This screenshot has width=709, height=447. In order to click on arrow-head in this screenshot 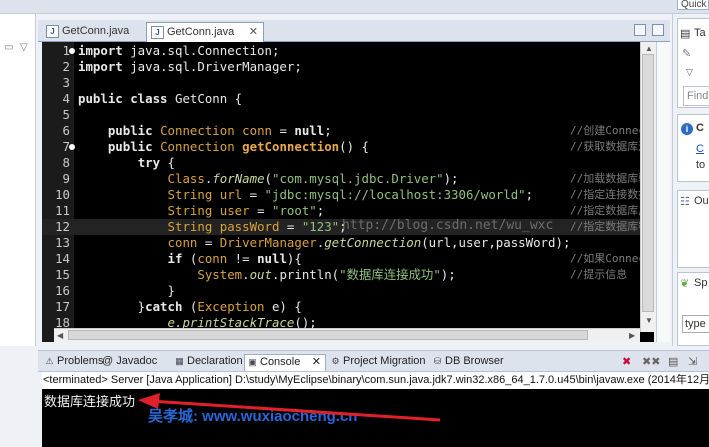, I will do `click(149, 401)`.